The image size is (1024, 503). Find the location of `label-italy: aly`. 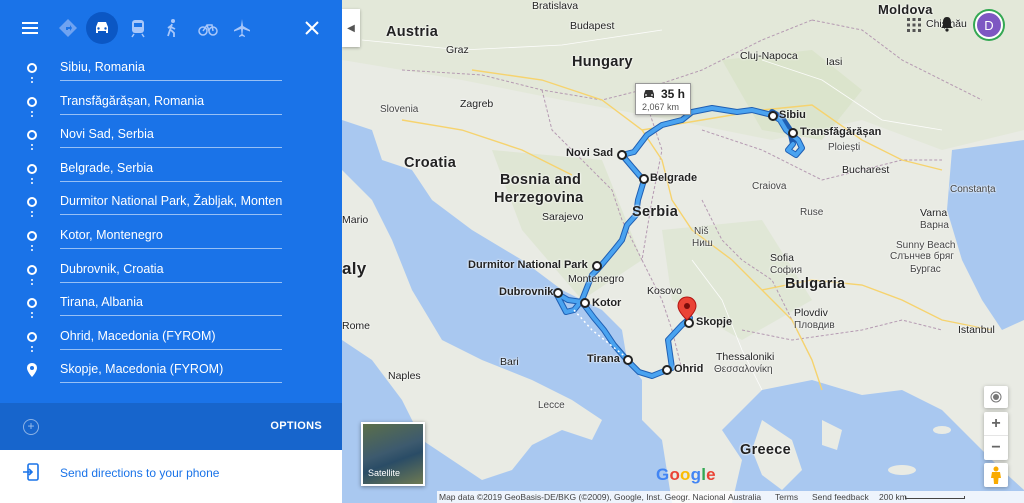

label-italy: aly is located at coordinates (354, 268).